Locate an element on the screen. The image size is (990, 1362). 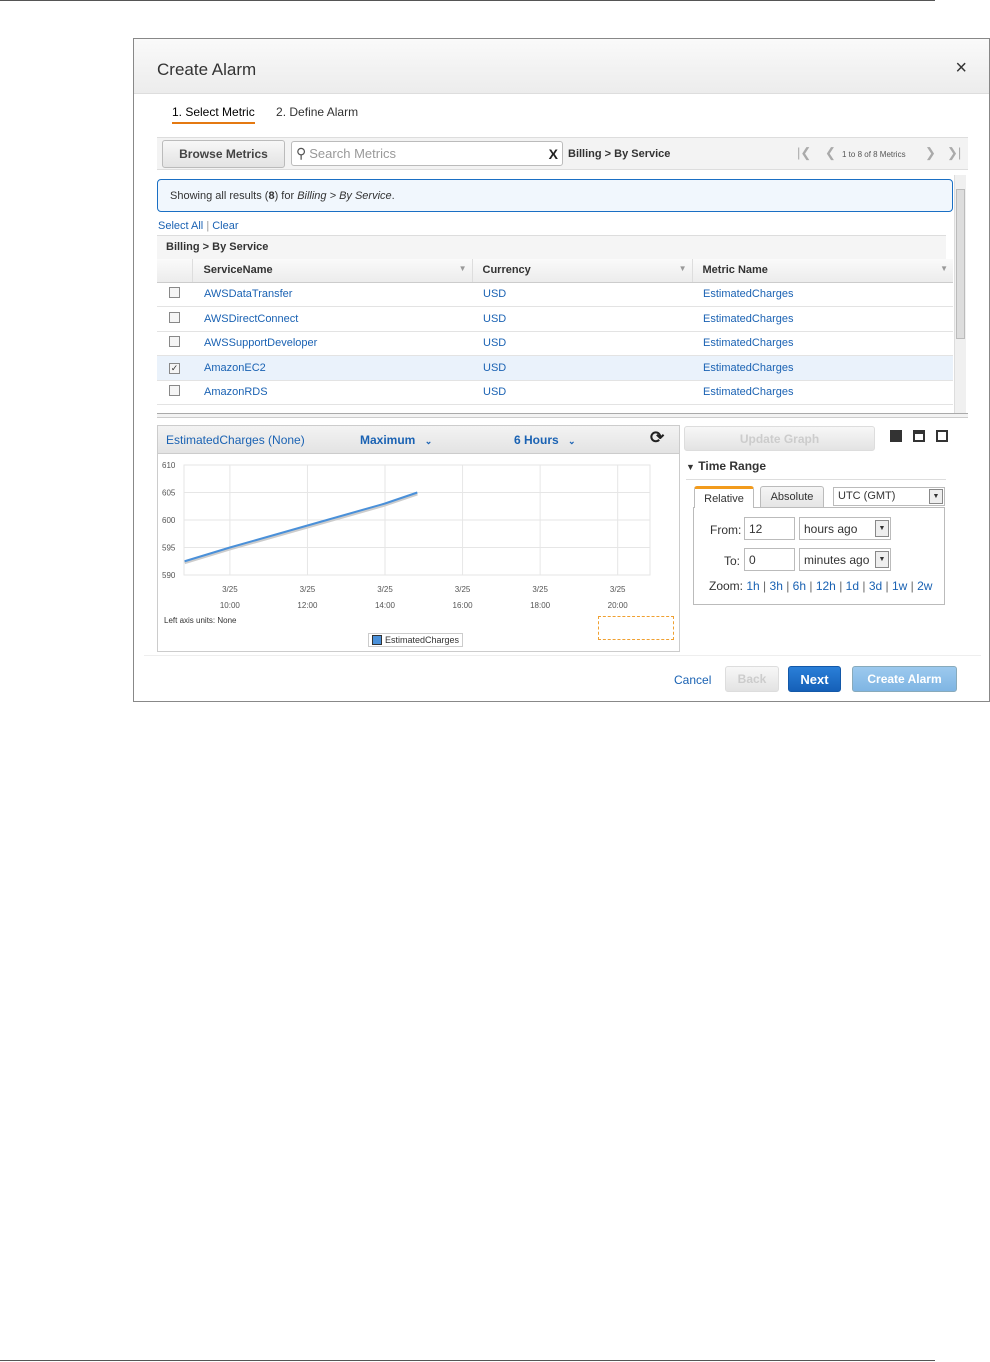
refresh-icon: ⟳ is located at coordinates (657, 438).